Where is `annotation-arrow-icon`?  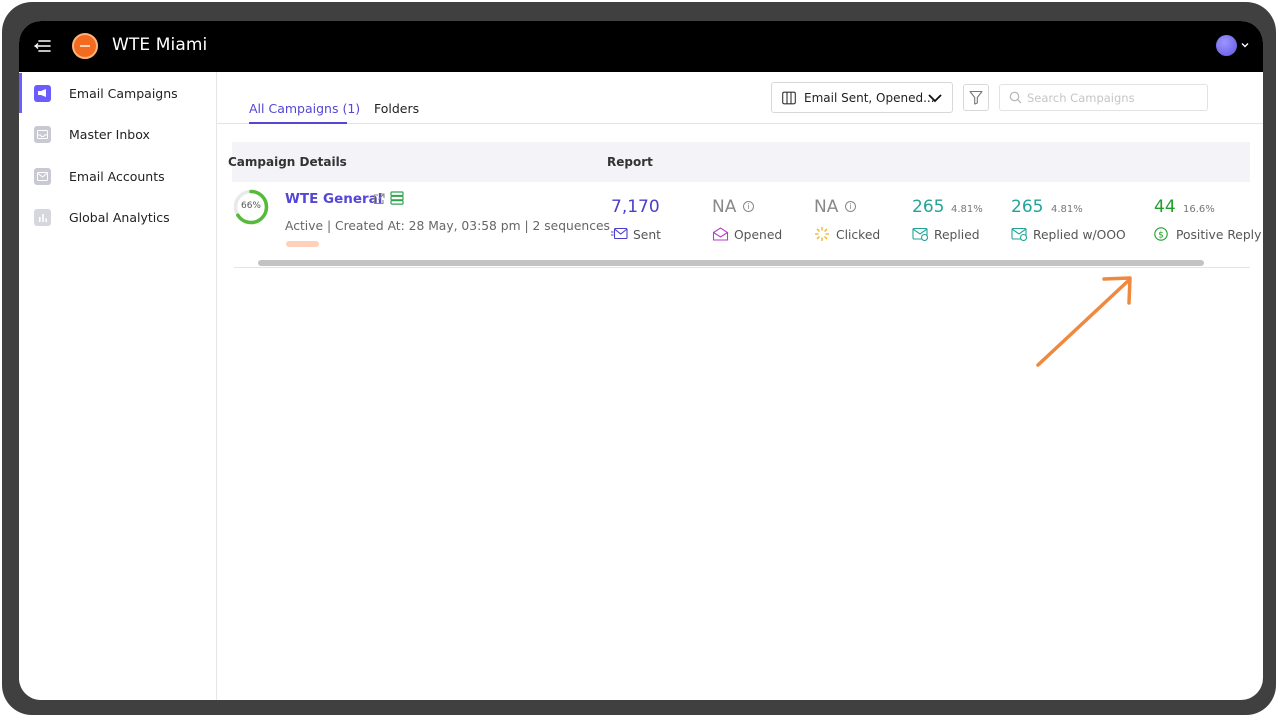 annotation-arrow-icon is located at coordinates (1084, 321).